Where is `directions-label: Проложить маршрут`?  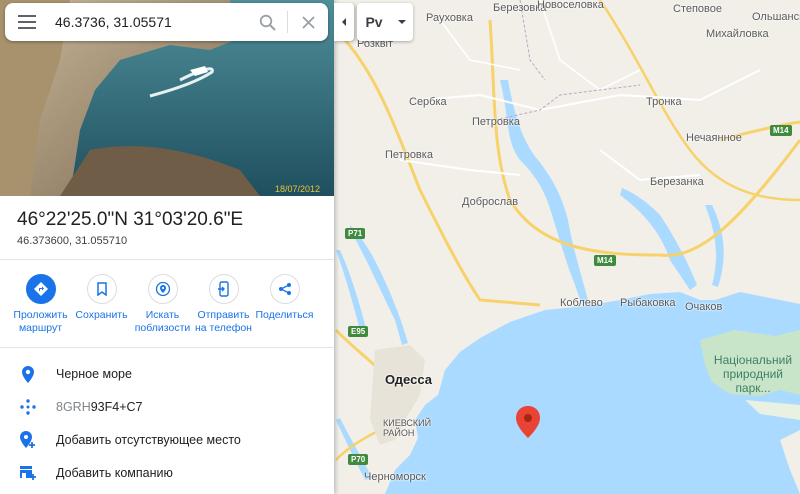
directions-label: Проложить маршрут is located at coordinates (40, 321).